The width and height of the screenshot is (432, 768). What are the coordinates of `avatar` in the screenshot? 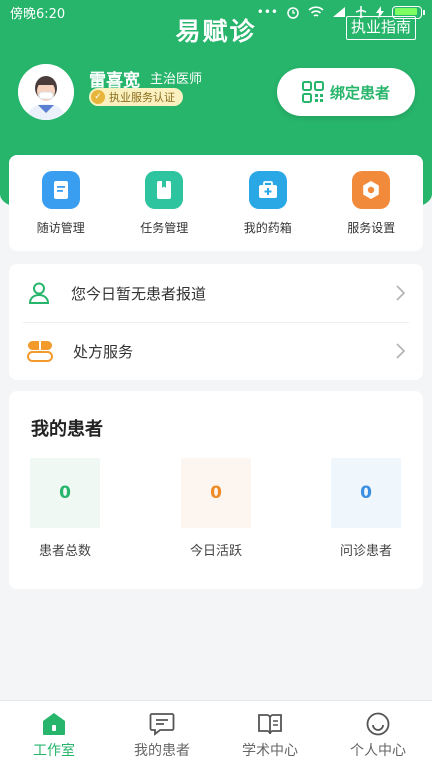 It's located at (46, 92).